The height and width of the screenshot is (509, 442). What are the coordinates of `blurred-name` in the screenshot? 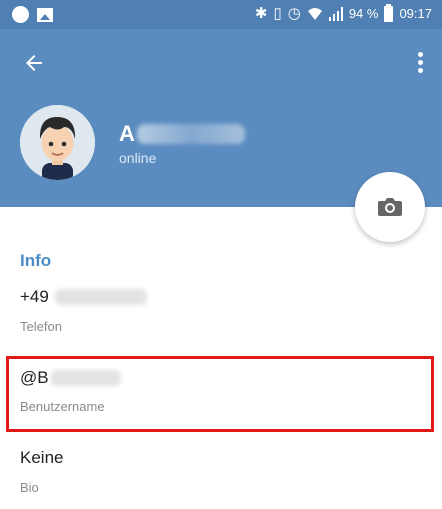 It's located at (190, 134).